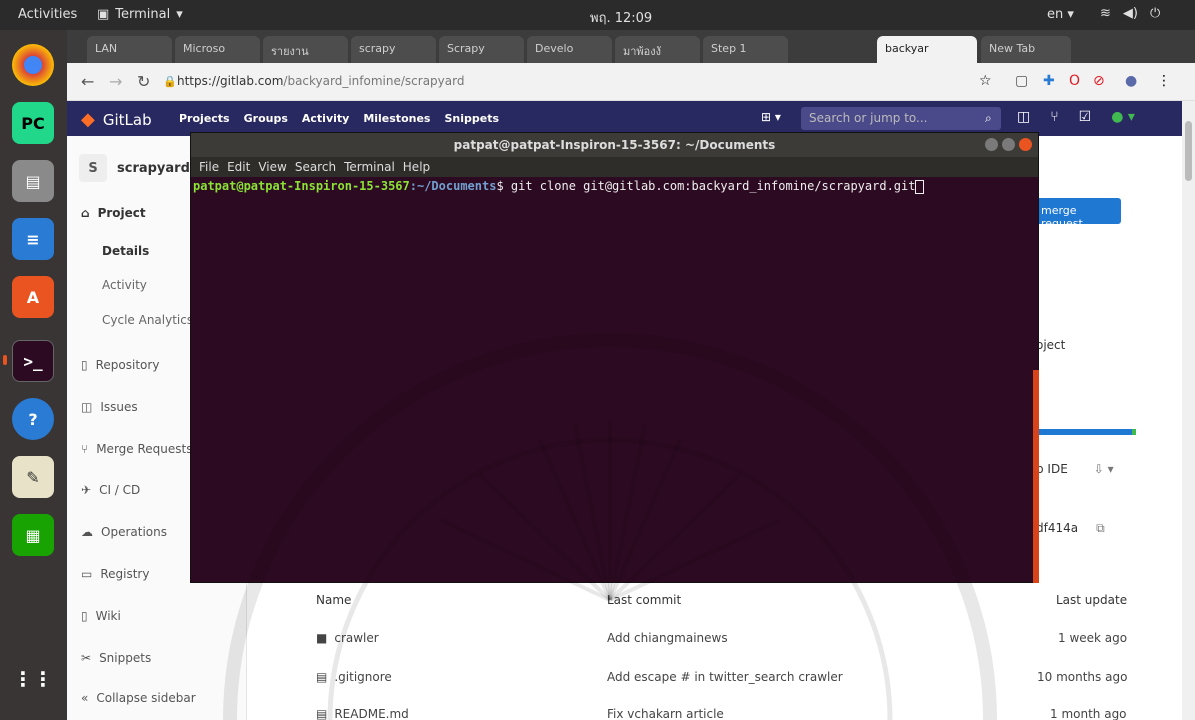 This screenshot has height=720, width=1195. What do you see at coordinates (1054, 117) in the screenshot?
I see `merge-requests-icon: ⑂` at bounding box center [1054, 117].